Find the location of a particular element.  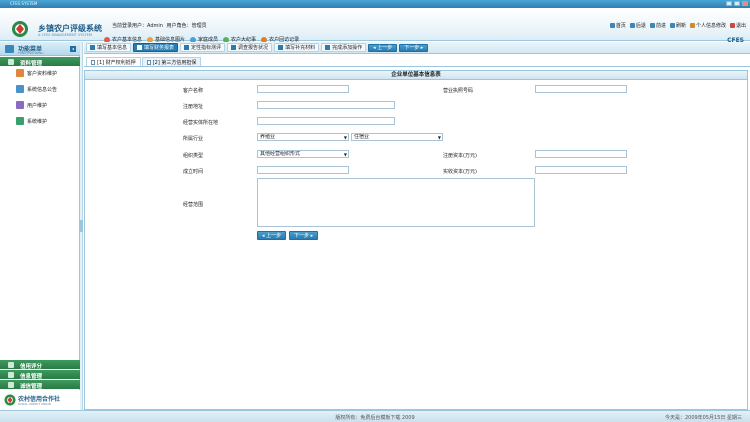

sidebar-splitter is located at coordinates (81, 226).